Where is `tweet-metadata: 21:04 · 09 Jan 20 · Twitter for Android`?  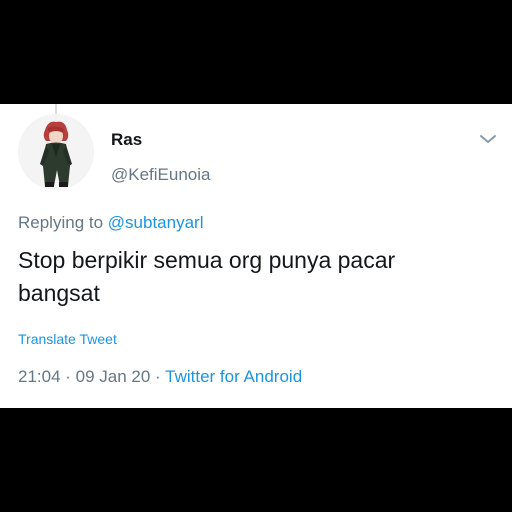
tweet-metadata: 21:04 · 09 Jan 20 · Twitter for Android is located at coordinates (160, 377).